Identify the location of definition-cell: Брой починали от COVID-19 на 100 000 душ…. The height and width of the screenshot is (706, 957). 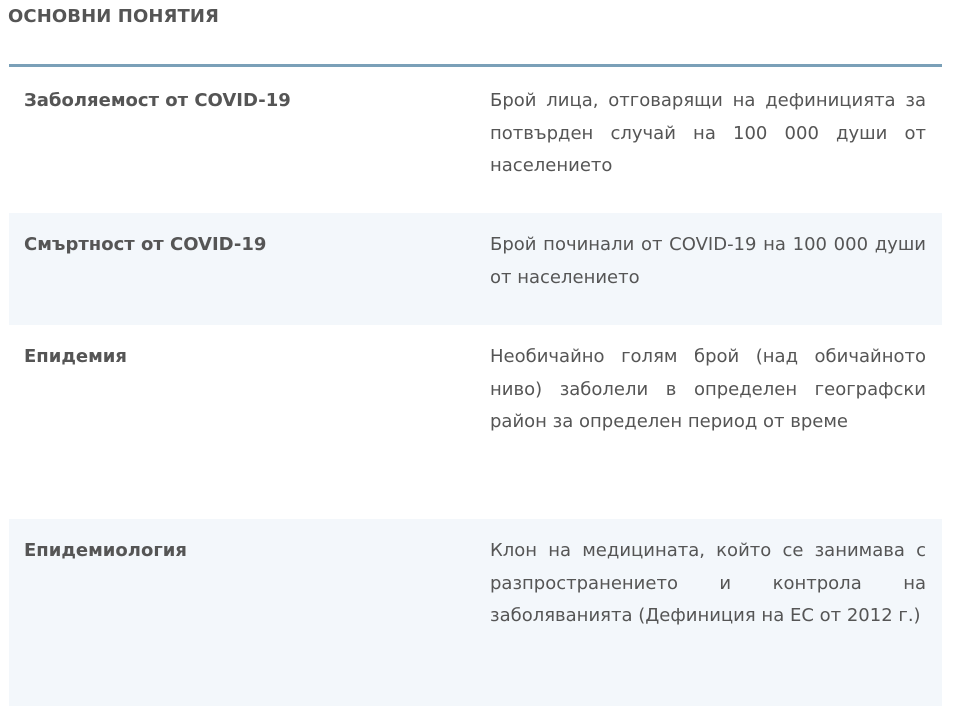
(708, 261).